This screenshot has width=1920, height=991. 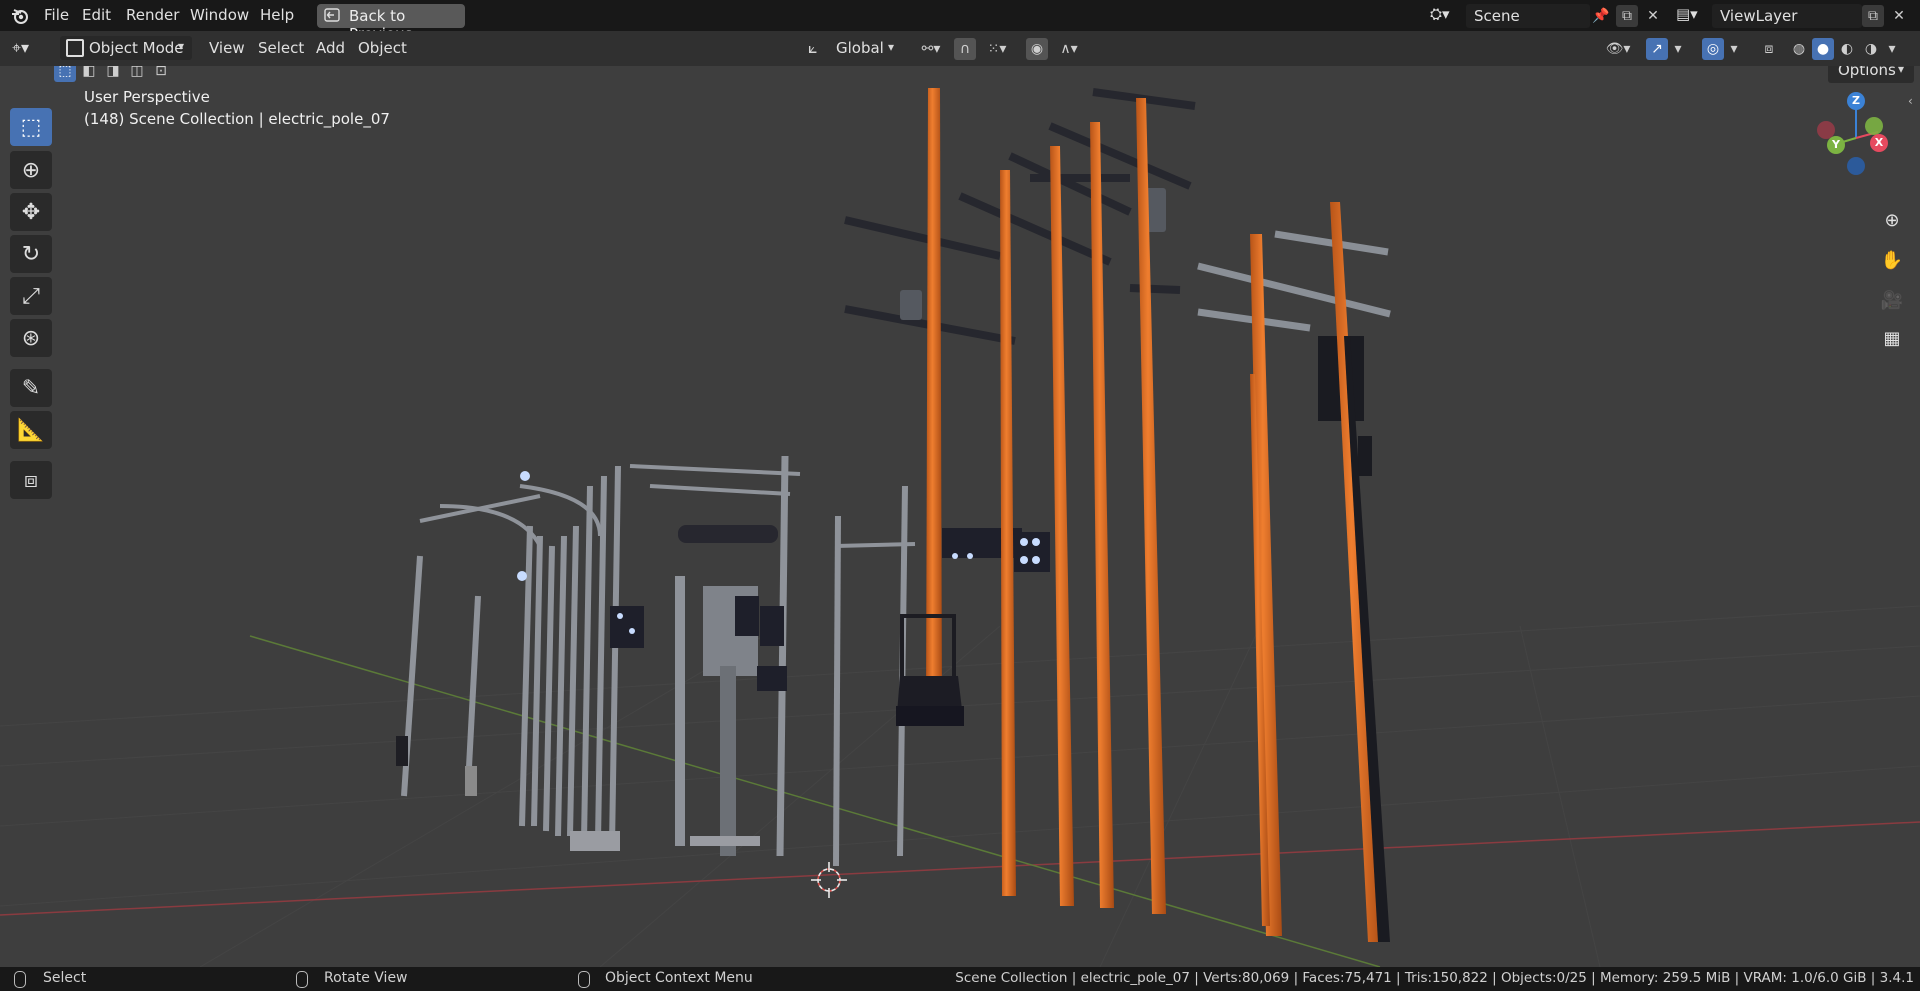 What do you see at coordinates (56, 15) in the screenshot?
I see `menu-file: File` at bounding box center [56, 15].